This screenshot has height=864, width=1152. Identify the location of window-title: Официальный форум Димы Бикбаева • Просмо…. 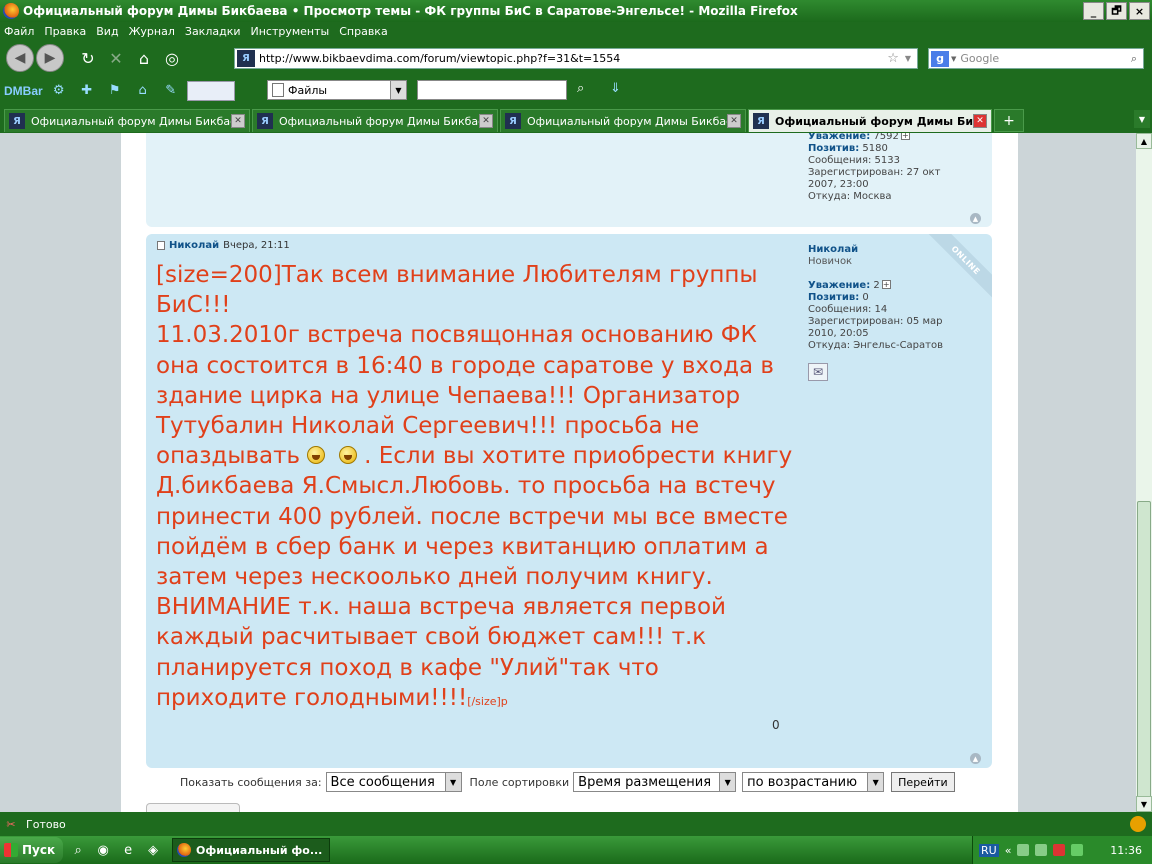
(410, 11).